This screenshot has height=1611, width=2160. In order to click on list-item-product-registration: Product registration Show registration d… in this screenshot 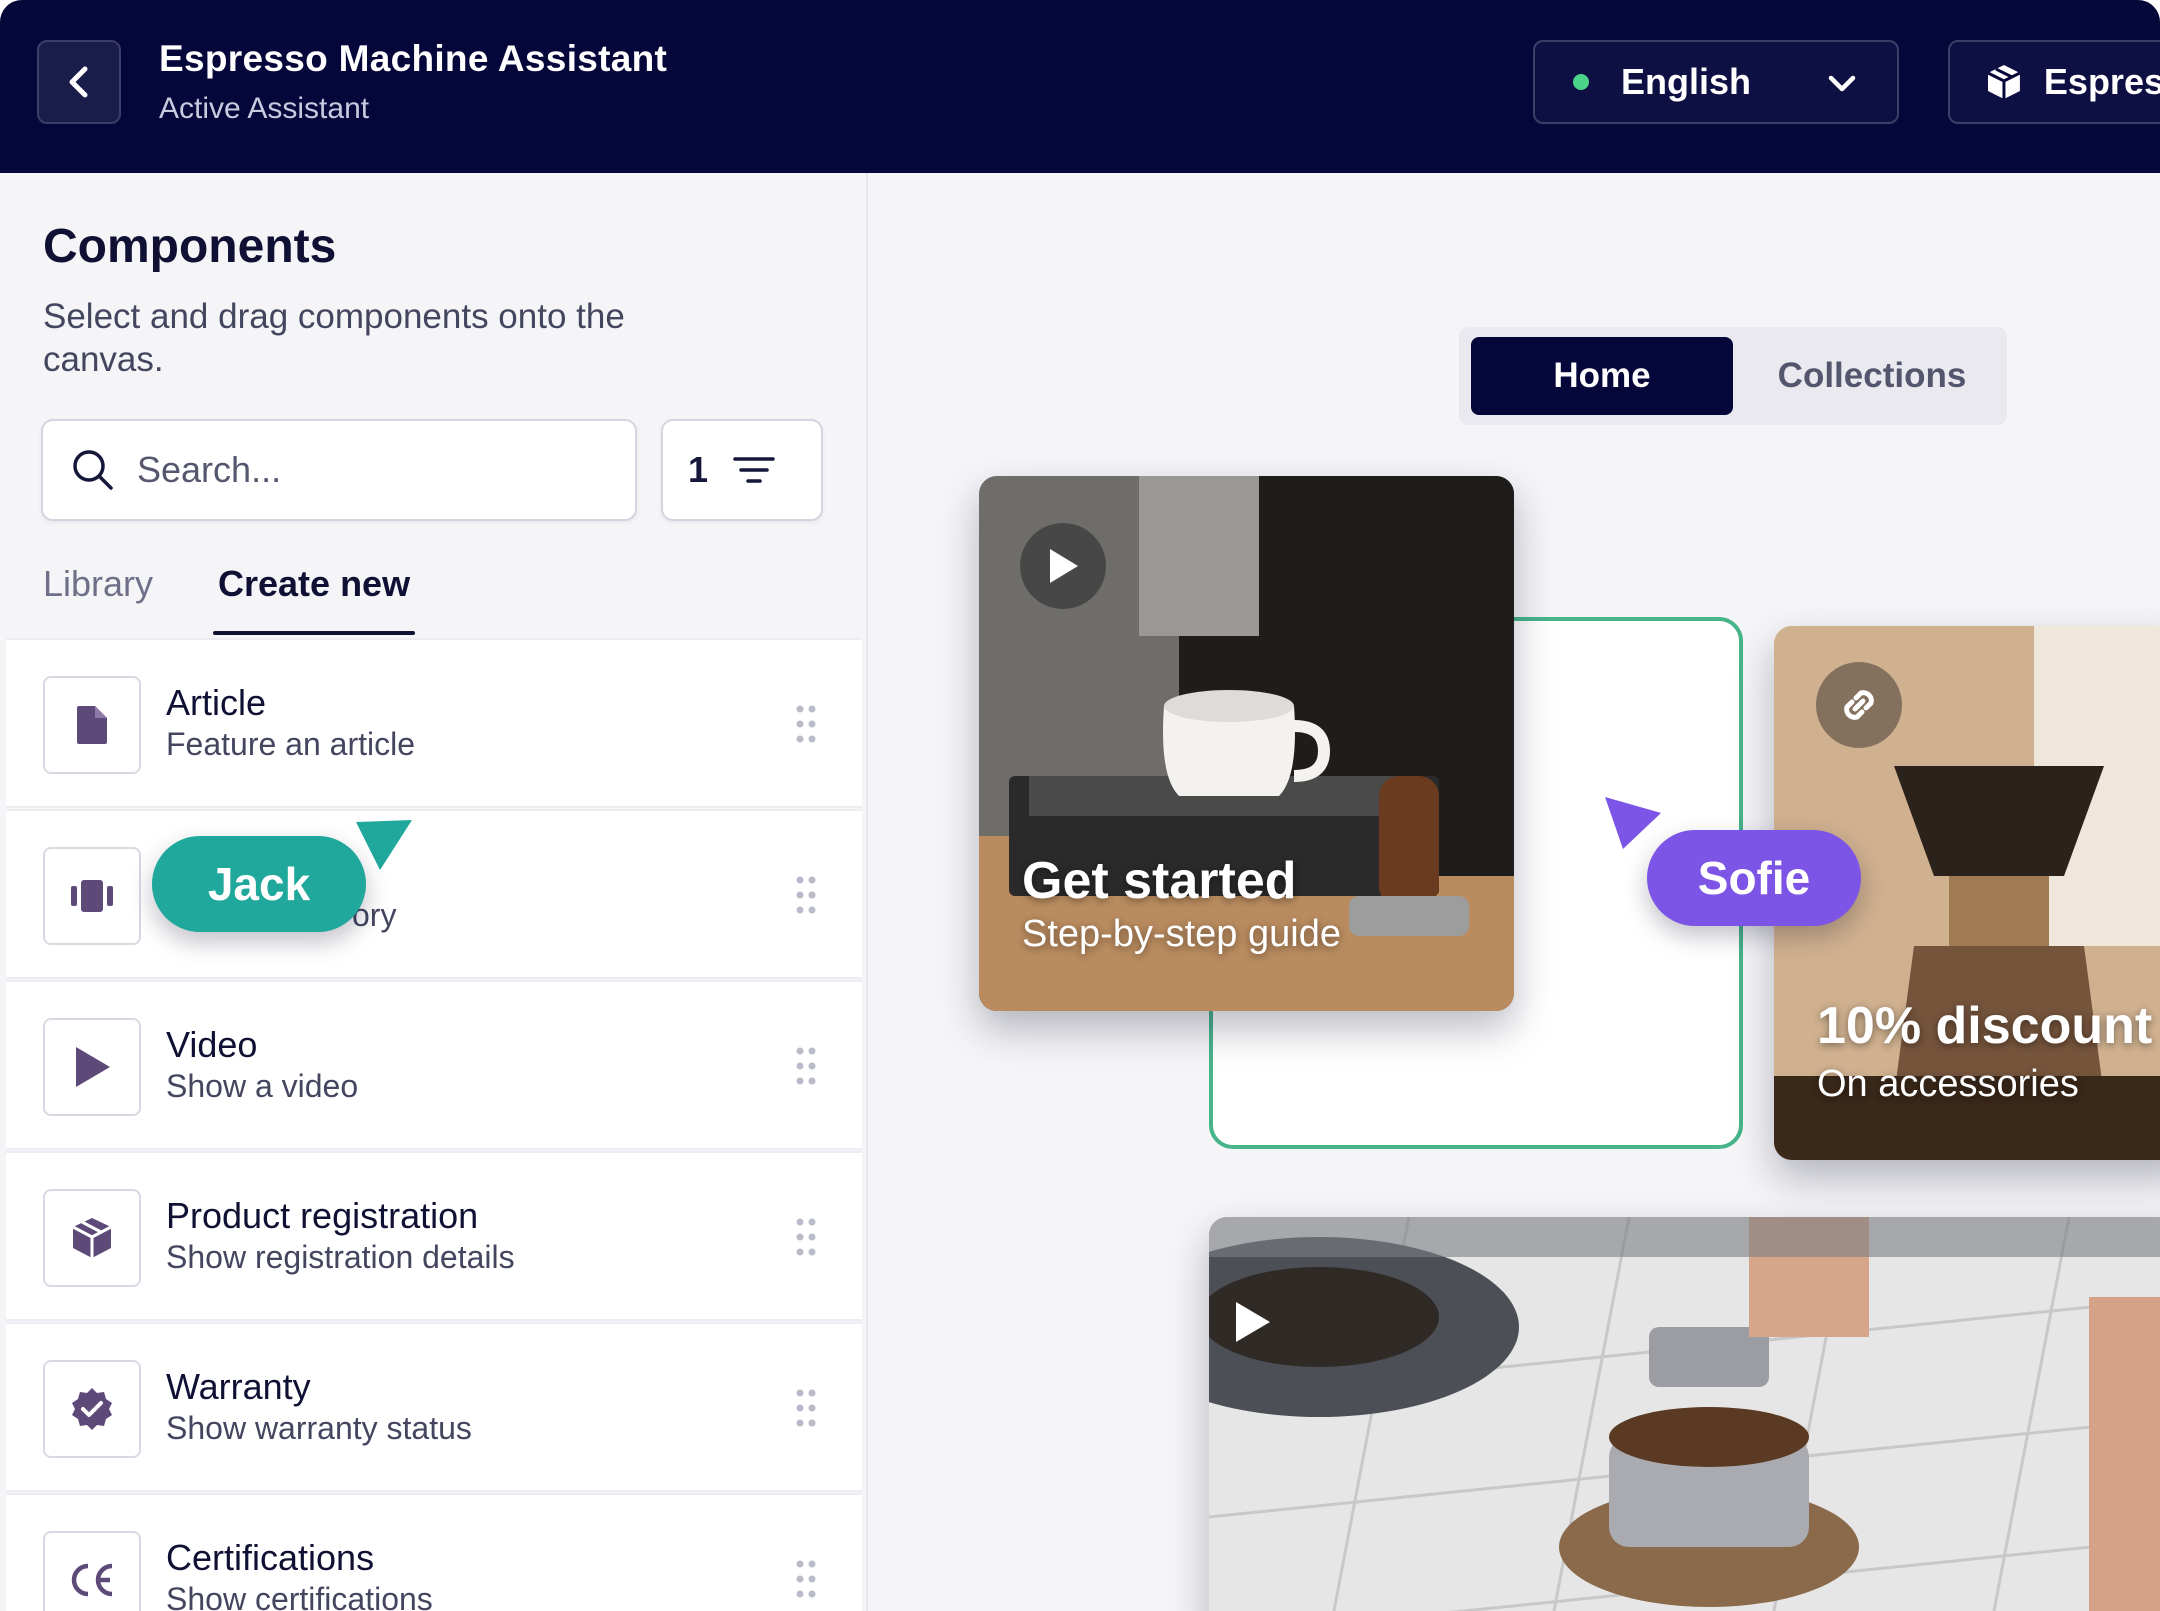, I will do `click(434, 1236)`.